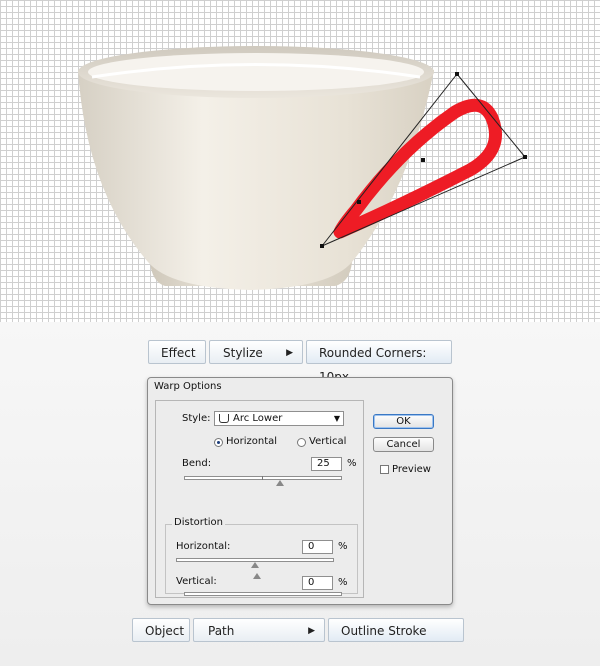 This screenshot has height=666, width=600. What do you see at coordinates (257, 576) in the screenshot?
I see `vertical-distortion-thumb` at bounding box center [257, 576].